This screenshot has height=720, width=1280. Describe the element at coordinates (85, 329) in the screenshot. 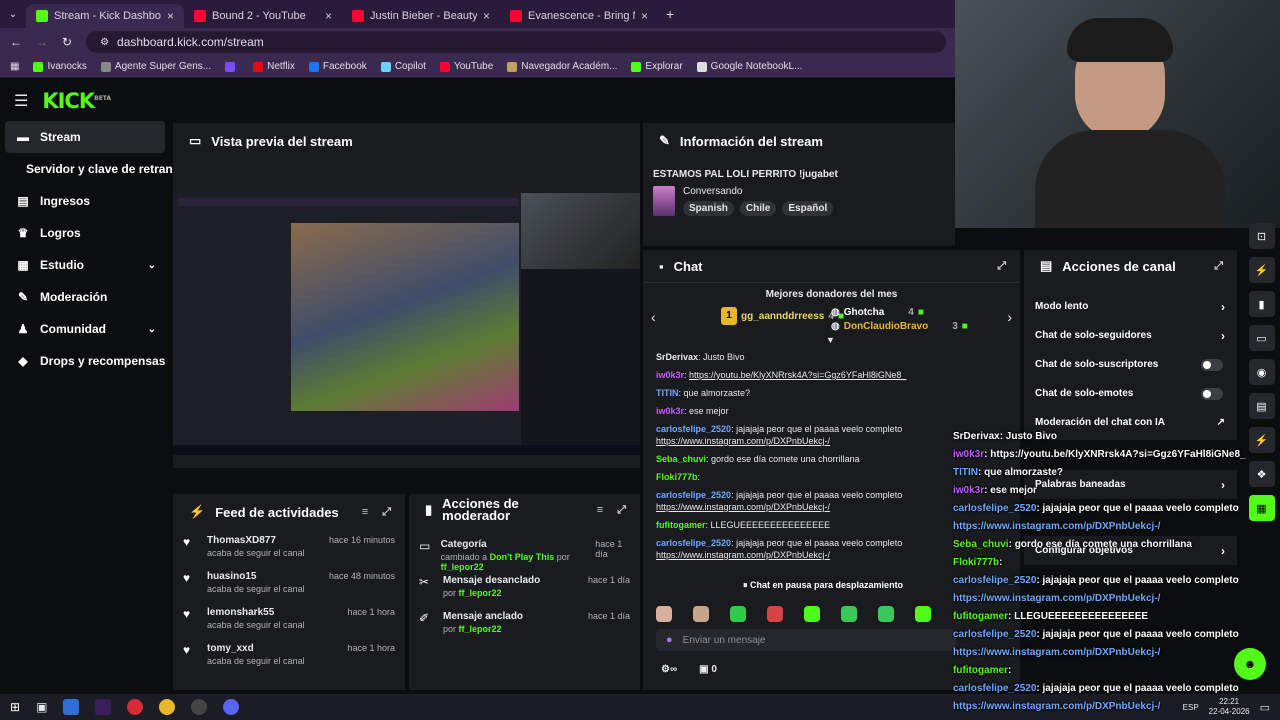

I see `sidebar-item-6: ♟ Comunidad ⌄` at that location.